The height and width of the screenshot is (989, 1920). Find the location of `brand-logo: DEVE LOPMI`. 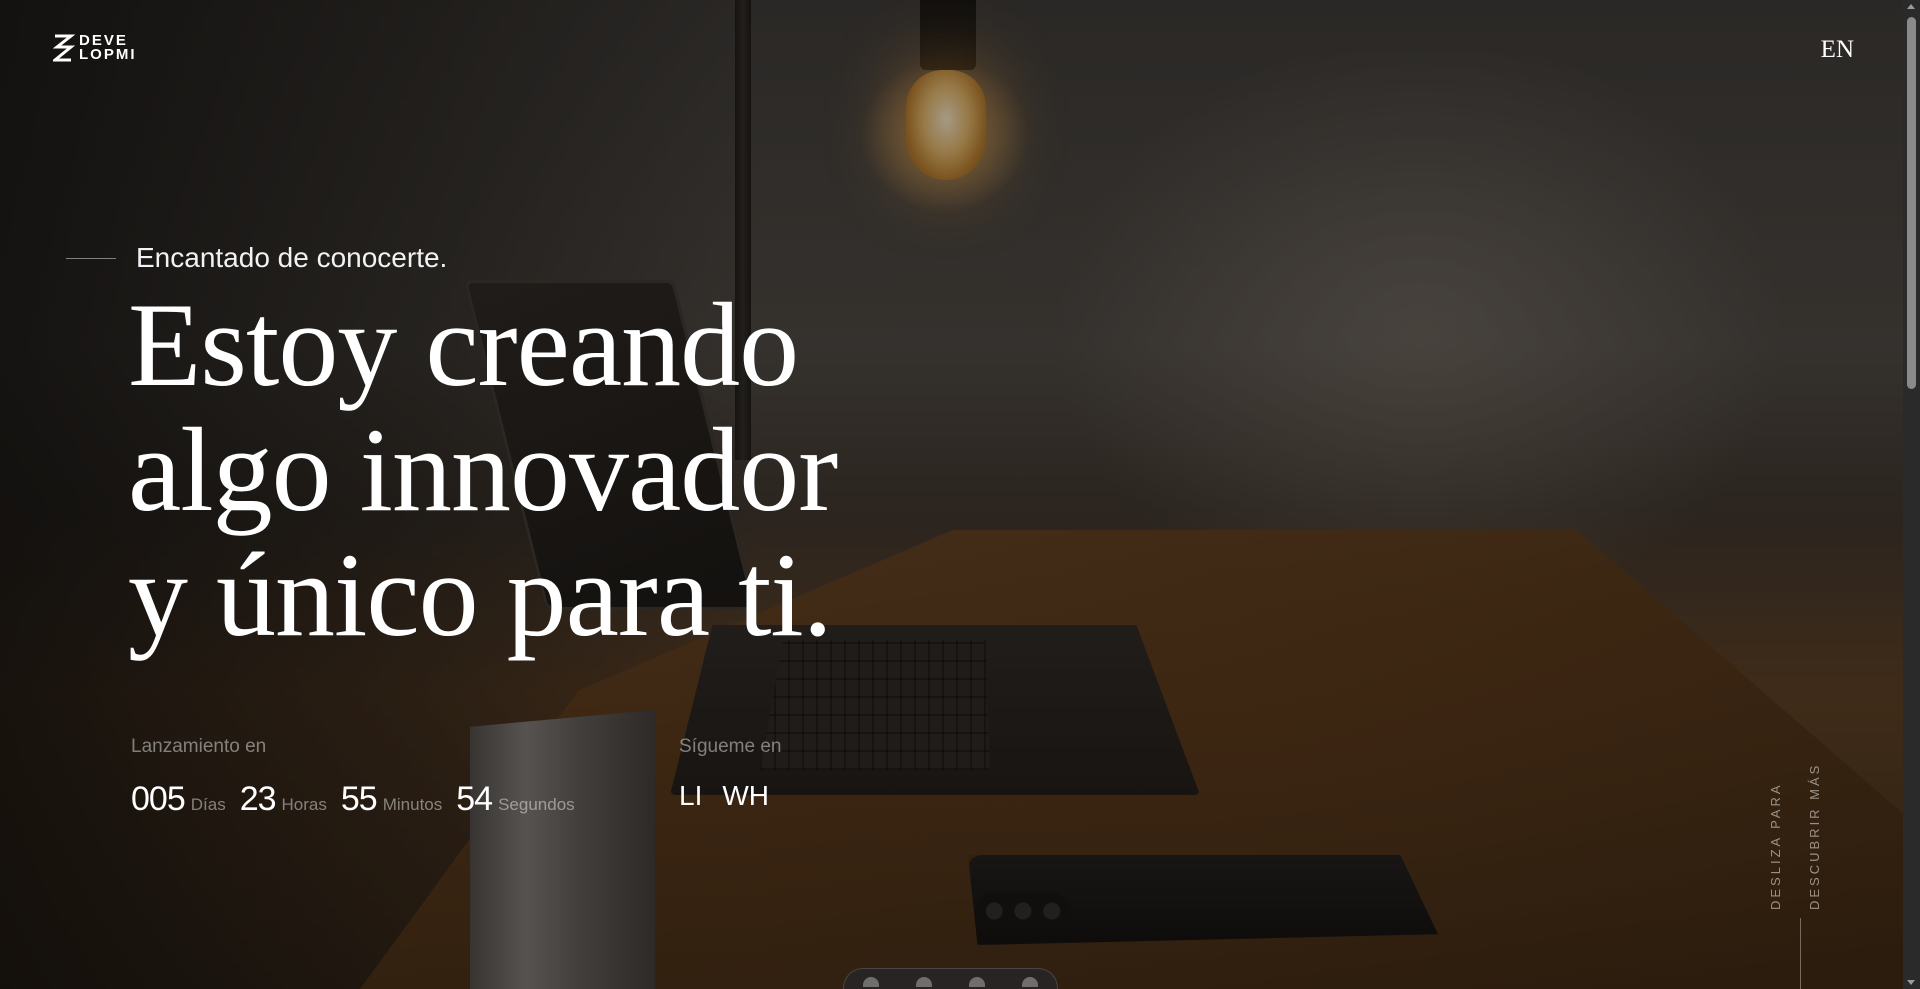

brand-logo: DEVE LOPMI is located at coordinates (95, 48).